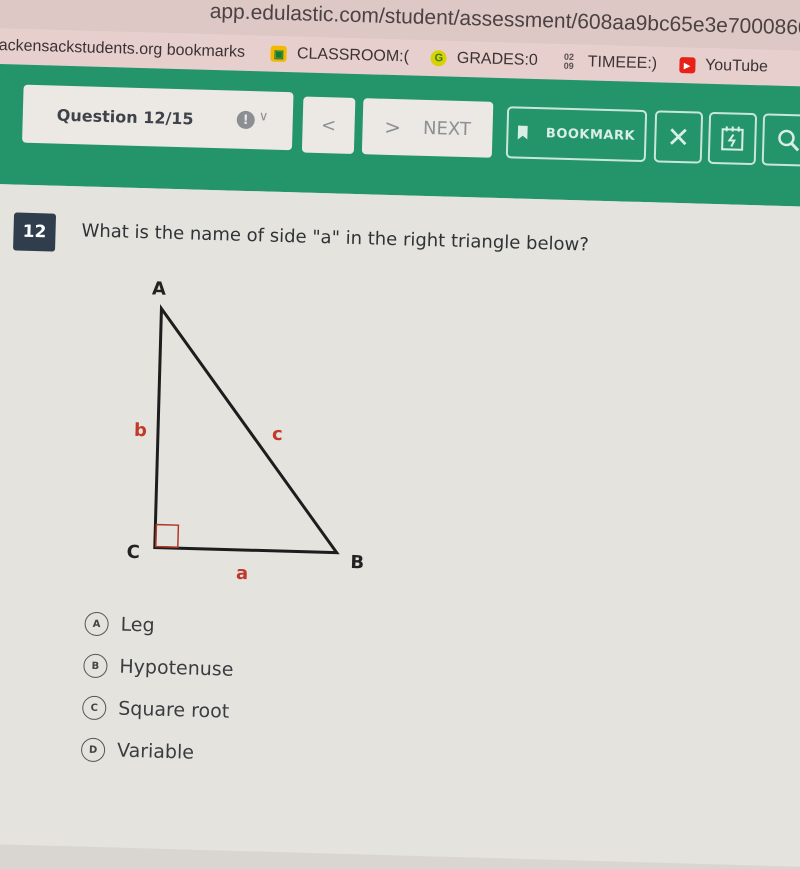 This screenshot has width=800, height=869. I want to click on scratchpad-button, so click(732, 138).